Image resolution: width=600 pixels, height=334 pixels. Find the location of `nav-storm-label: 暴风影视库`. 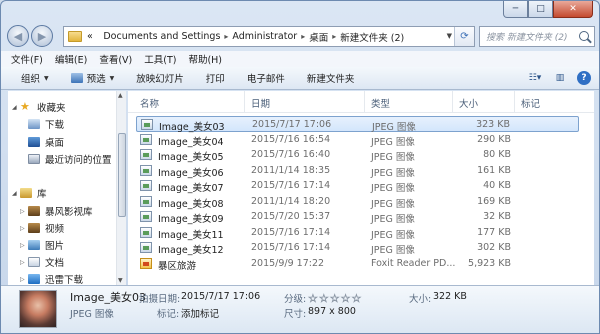

nav-storm-label: 暴风影视库 is located at coordinates (69, 212).